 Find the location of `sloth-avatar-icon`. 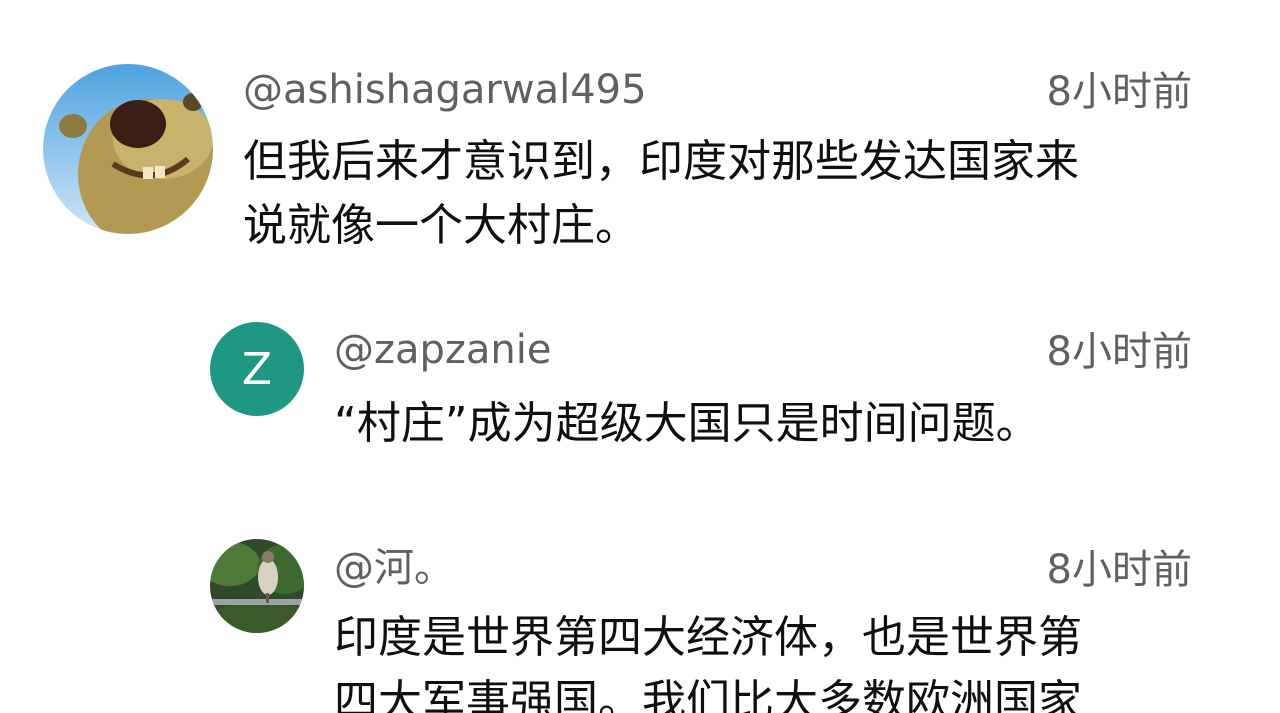

sloth-avatar-icon is located at coordinates (128, 149).